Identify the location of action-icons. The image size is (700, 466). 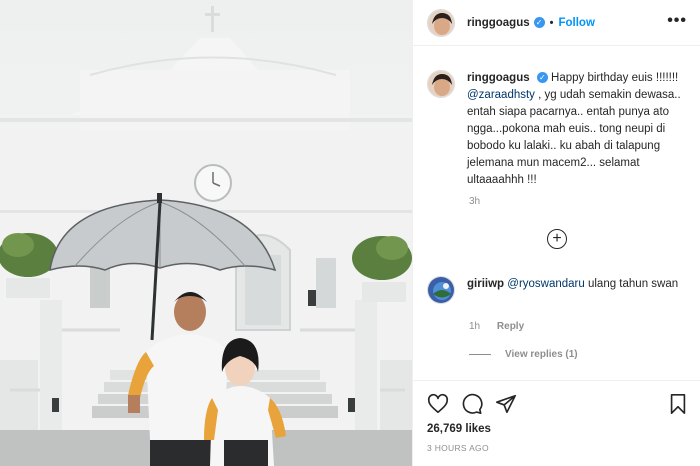
(472, 404).